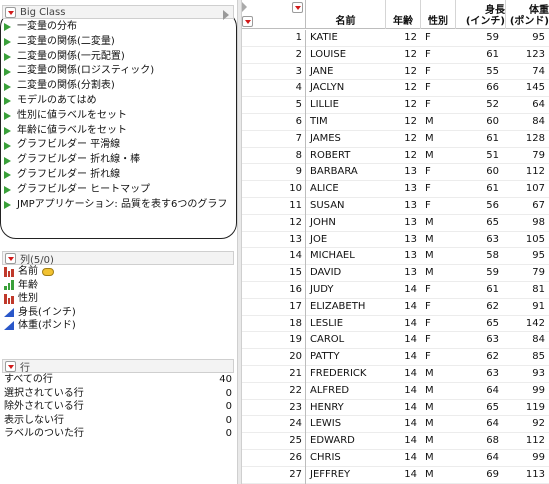 The height and width of the screenshot is (484, 549). What do you see at coordinates (346, 189) in the screenshot?
I see `cell-name: ALICE` at bounding box center [346, 189].